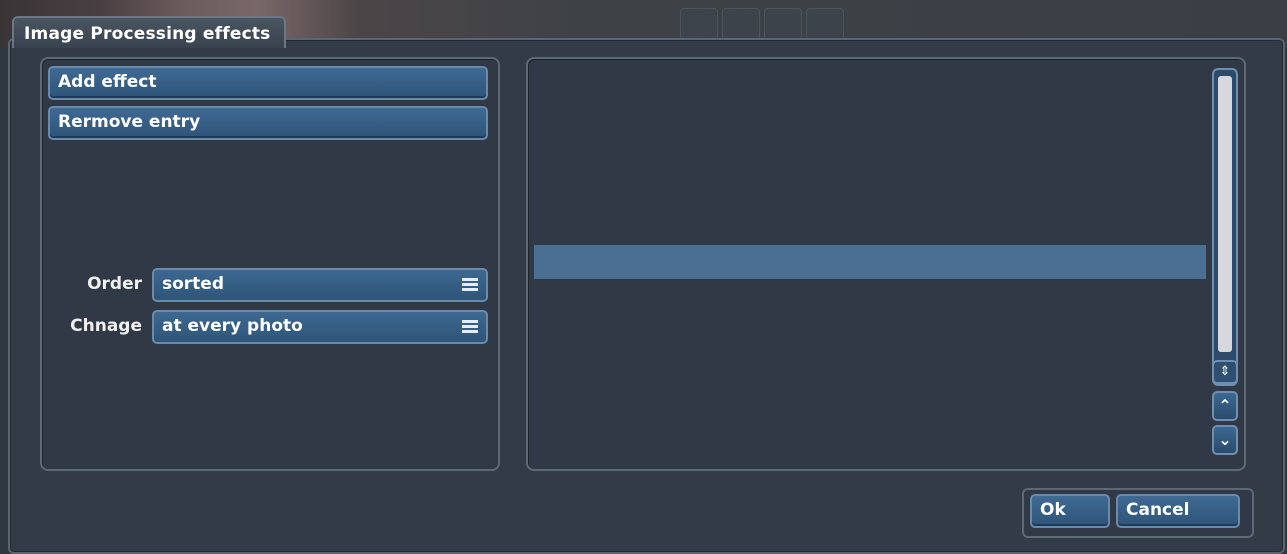 This screenshot has height=554, width=1287. Describe the element at coordinates (320, 327) in the screenshot. I see `change-select: at every photo` at that location.